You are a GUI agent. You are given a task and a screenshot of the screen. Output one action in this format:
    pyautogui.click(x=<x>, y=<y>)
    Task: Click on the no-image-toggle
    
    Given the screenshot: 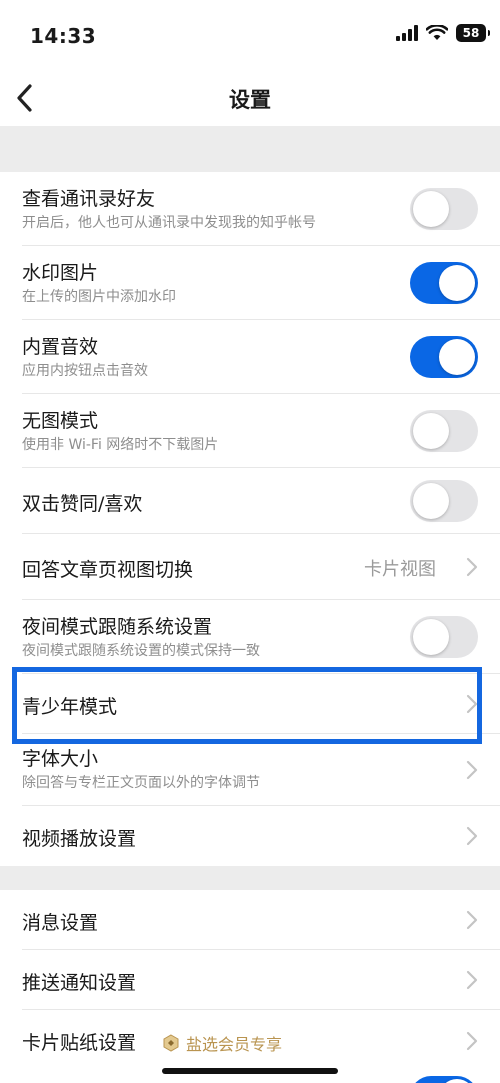 What is the action you would take?
    pyautogui.click(x=444, y=431)
    